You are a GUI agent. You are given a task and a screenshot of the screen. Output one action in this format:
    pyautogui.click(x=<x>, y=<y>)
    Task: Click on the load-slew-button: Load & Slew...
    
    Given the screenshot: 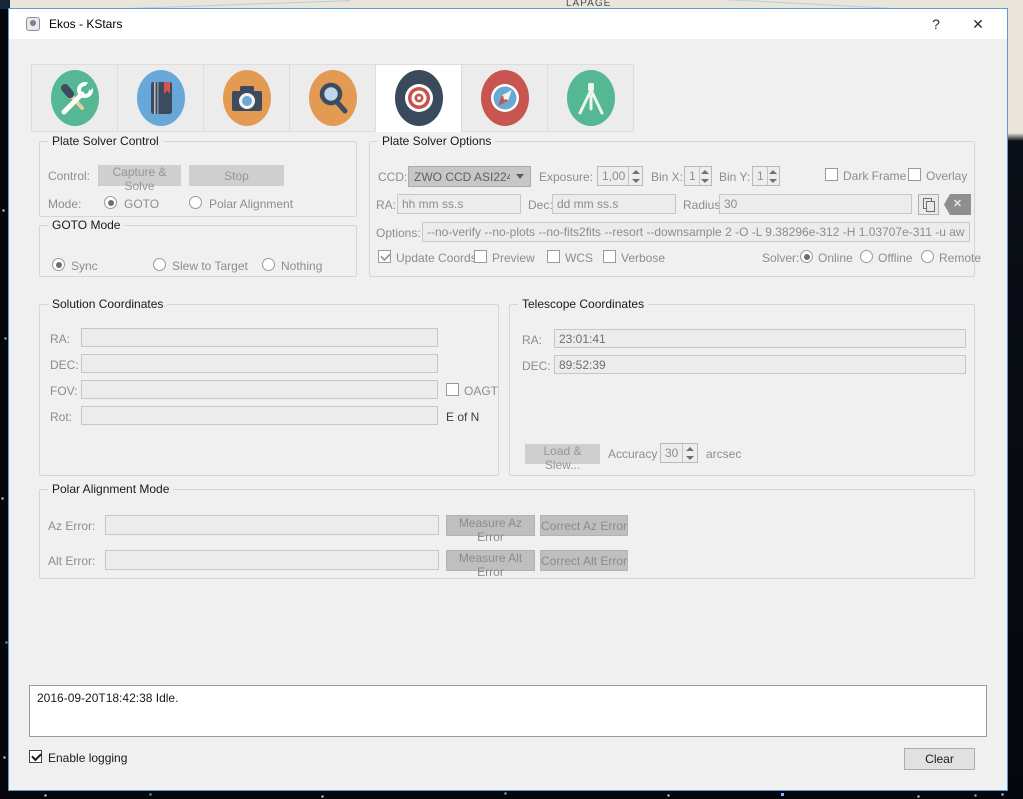 What is the action you would take?
    pyautogui.click(x=562, y=458)
    